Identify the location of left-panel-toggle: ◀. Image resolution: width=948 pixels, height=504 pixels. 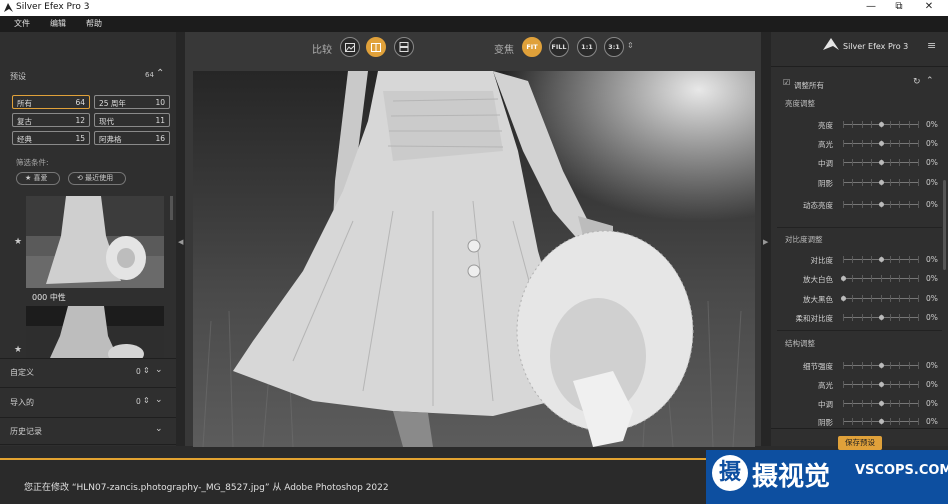
(180, 239).